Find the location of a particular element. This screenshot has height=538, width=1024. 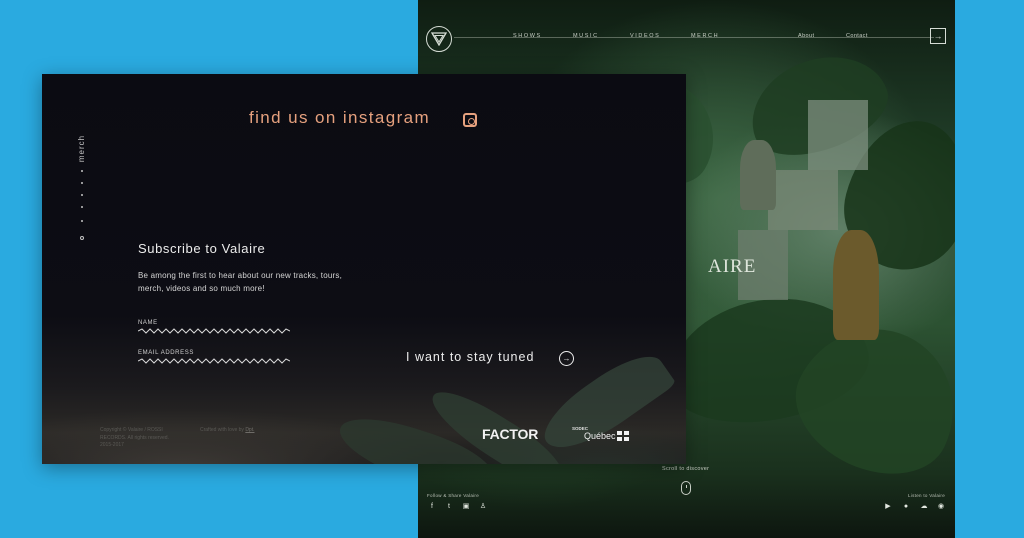

spotify-icon: ◉ is located at coordinates (941, 507).